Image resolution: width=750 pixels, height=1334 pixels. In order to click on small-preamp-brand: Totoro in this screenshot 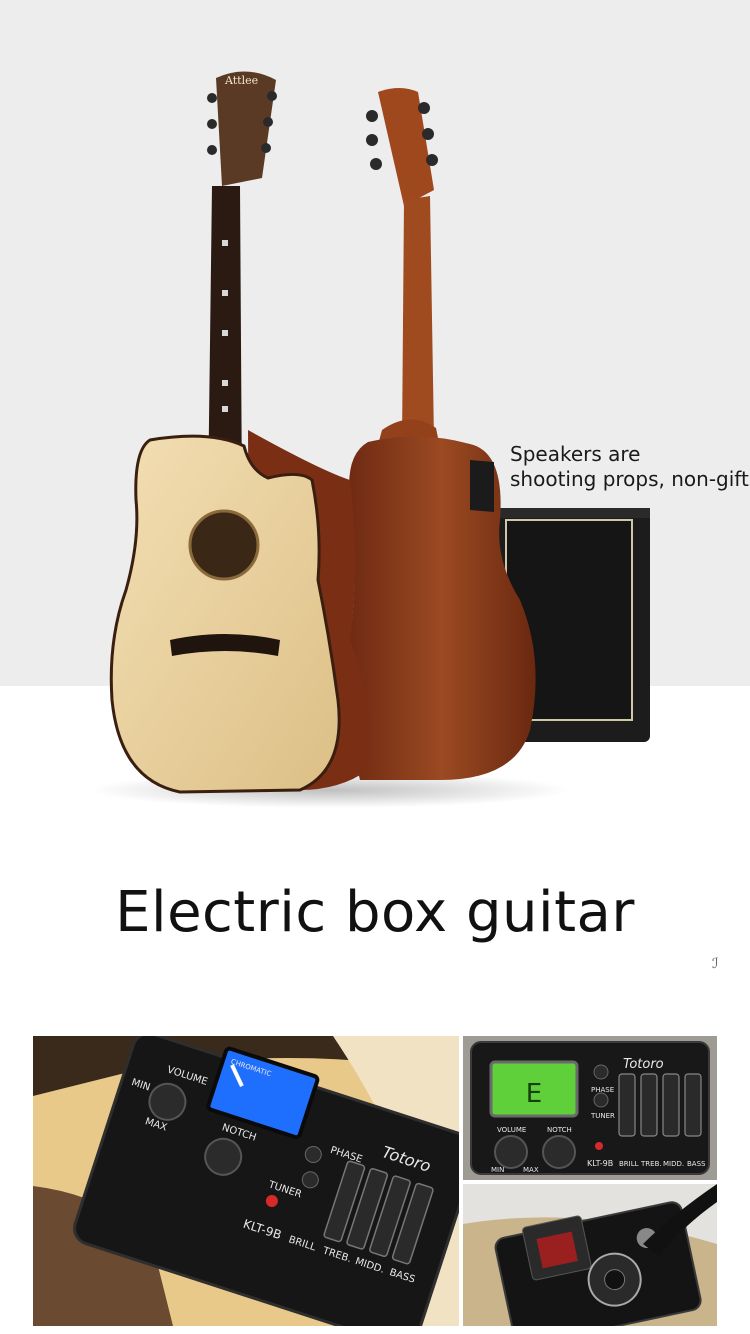, I will do `click(643, 1064)`.